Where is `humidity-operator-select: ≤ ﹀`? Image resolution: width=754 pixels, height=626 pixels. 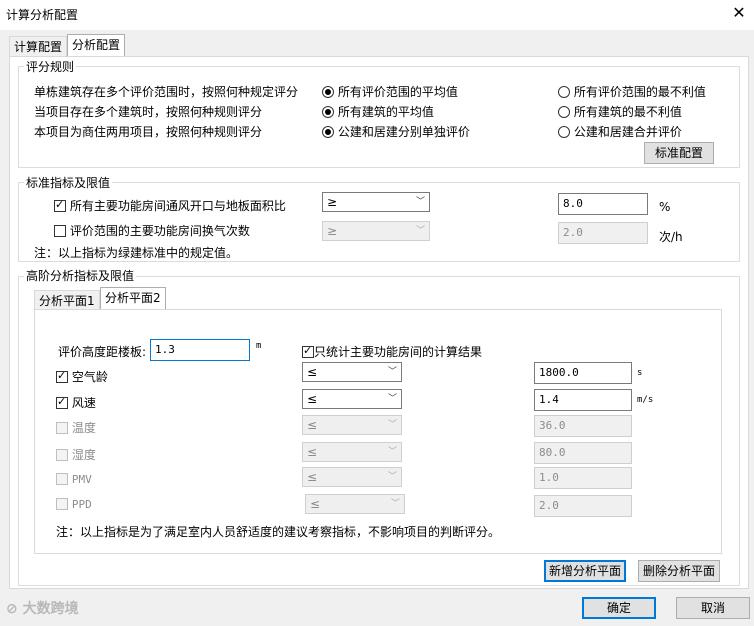 humidity-operator-select: ≤ ﹀ is located at coordinates (352, 452).